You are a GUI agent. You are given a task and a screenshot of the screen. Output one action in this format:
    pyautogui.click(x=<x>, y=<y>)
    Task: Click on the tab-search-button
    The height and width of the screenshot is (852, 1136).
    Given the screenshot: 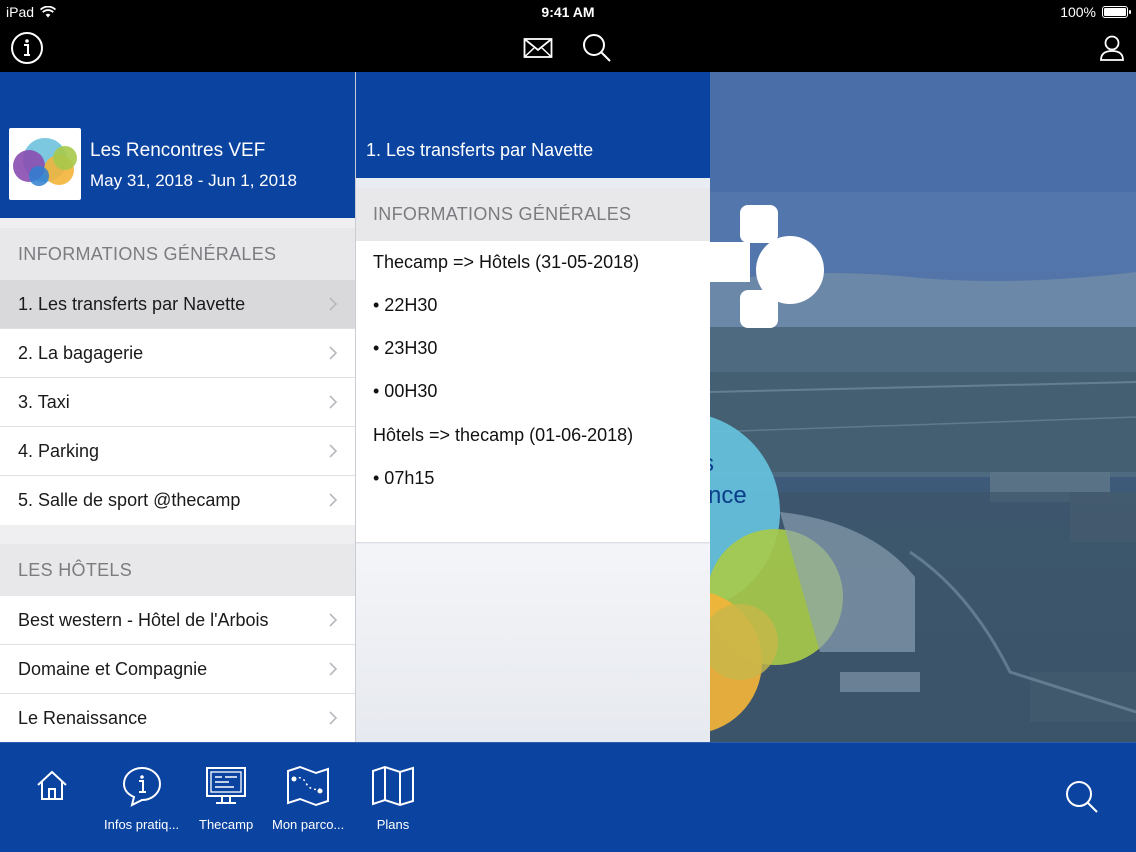 What is the action you would take?
    pyautogui.click(x=1082, y=797)
    